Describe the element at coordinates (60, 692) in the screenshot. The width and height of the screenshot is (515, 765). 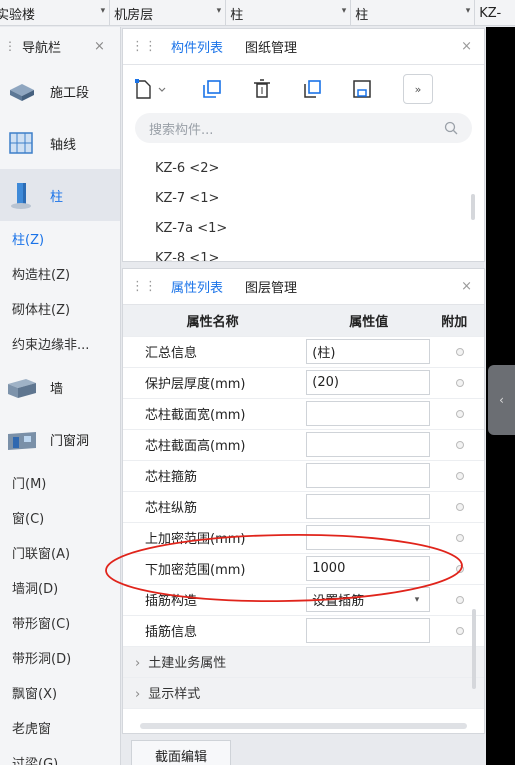
I see `nav-item-bay-window: 飘窗(X)` at that location.